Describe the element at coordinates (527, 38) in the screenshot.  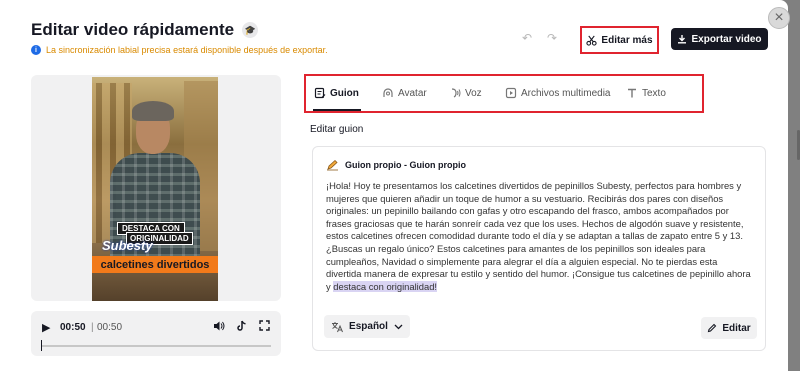
I see `undo-icon: ↶` at that location.